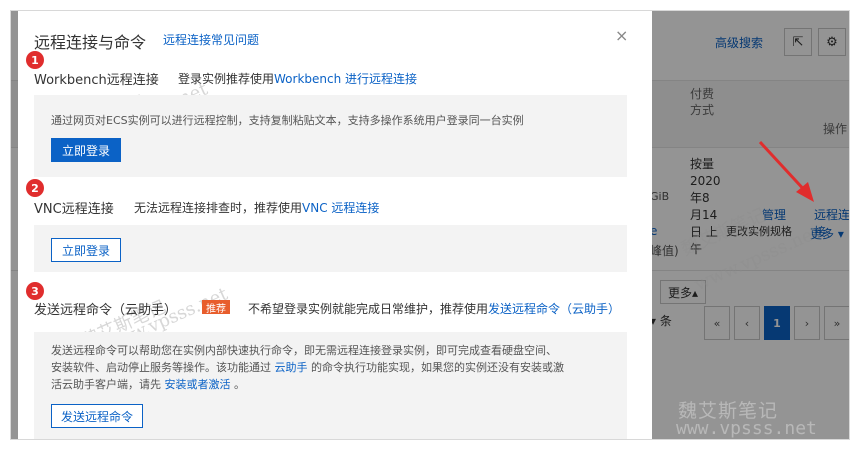  What do you see at coordinates (211, 39) in the screenshot?
I see `faq-link: 远程连接常见问题` at bounding box center [211, 39].